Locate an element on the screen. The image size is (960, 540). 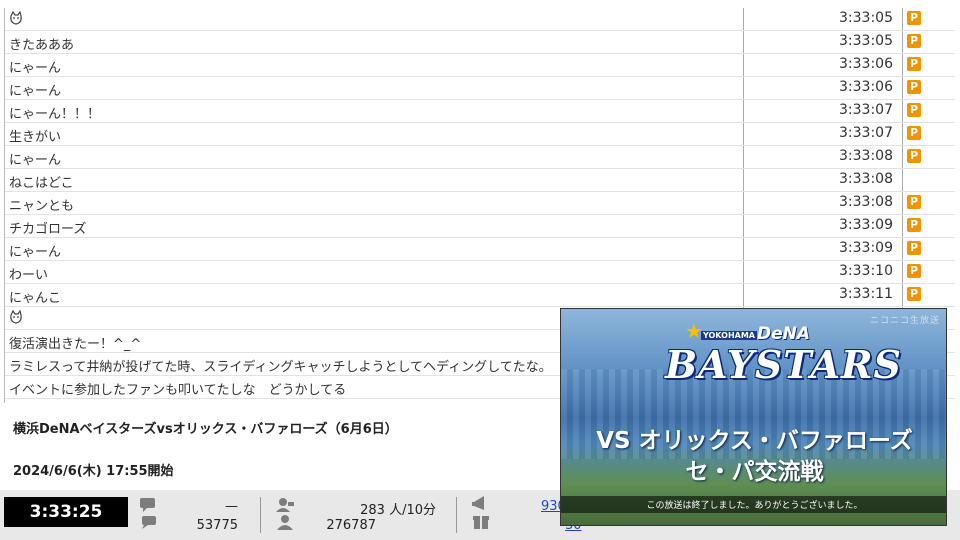
comment-text: ねこはどこ is located at coordinates (374, 181).